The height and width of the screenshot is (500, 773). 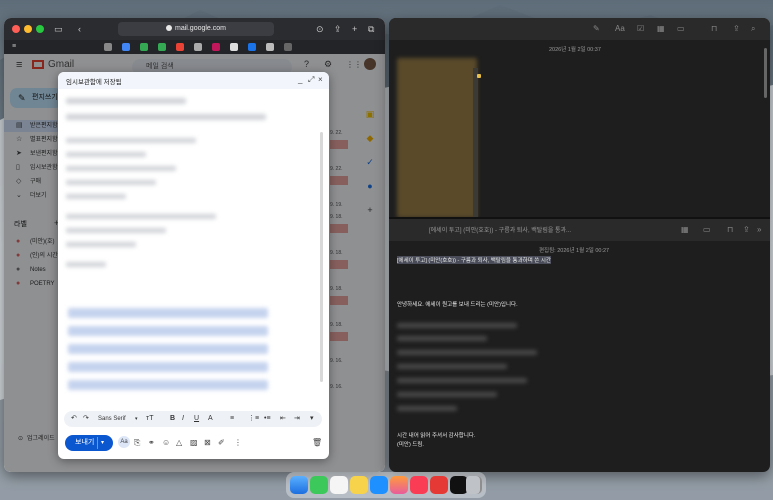 What do you see at coordinates (312, 419) in the screenshot?
I see `more-formatting-icon: ▾` at bounding box center [312, 419].